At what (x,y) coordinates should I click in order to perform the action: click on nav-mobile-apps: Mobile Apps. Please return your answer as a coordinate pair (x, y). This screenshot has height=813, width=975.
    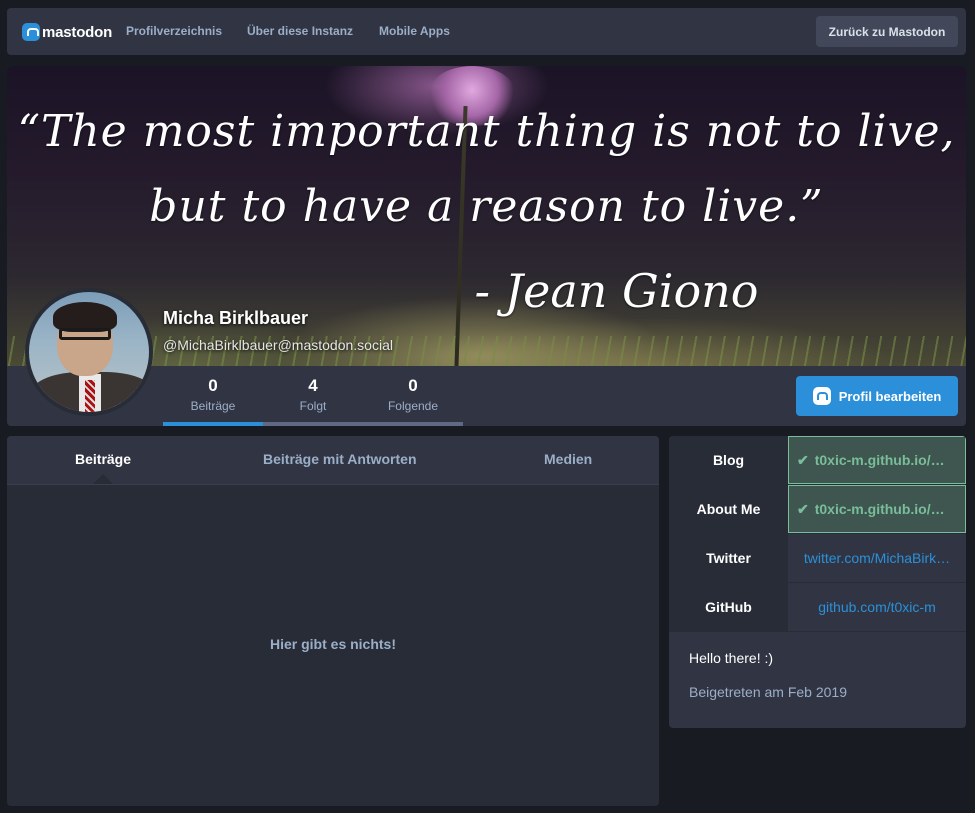
    Looking at the image, I should click on (414, 31).